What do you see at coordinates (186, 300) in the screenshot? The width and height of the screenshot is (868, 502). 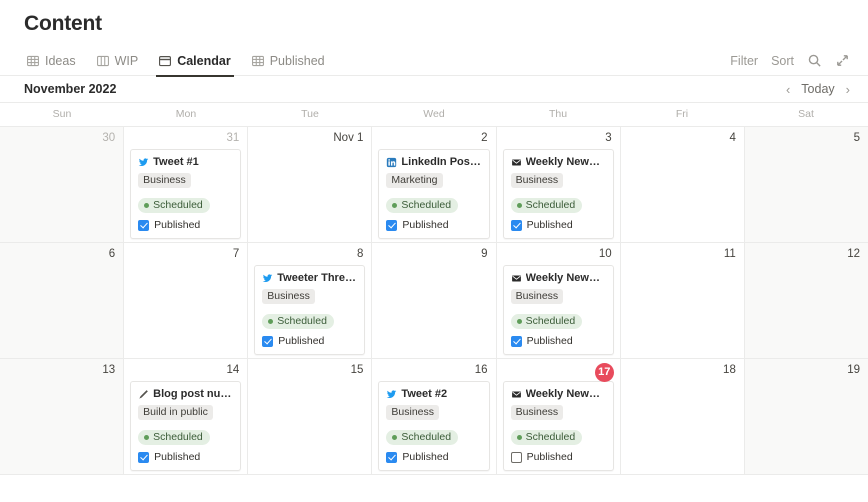 I see `day-cell: 7` at bounding box center [186, 300].